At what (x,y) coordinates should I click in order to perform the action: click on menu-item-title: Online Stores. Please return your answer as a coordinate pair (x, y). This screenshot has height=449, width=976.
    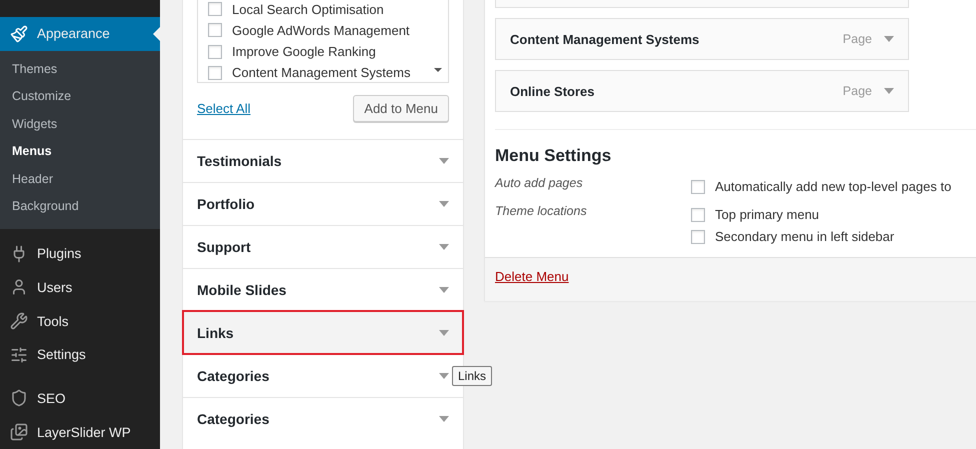
    Looking at the image, I should click on (553, 91).